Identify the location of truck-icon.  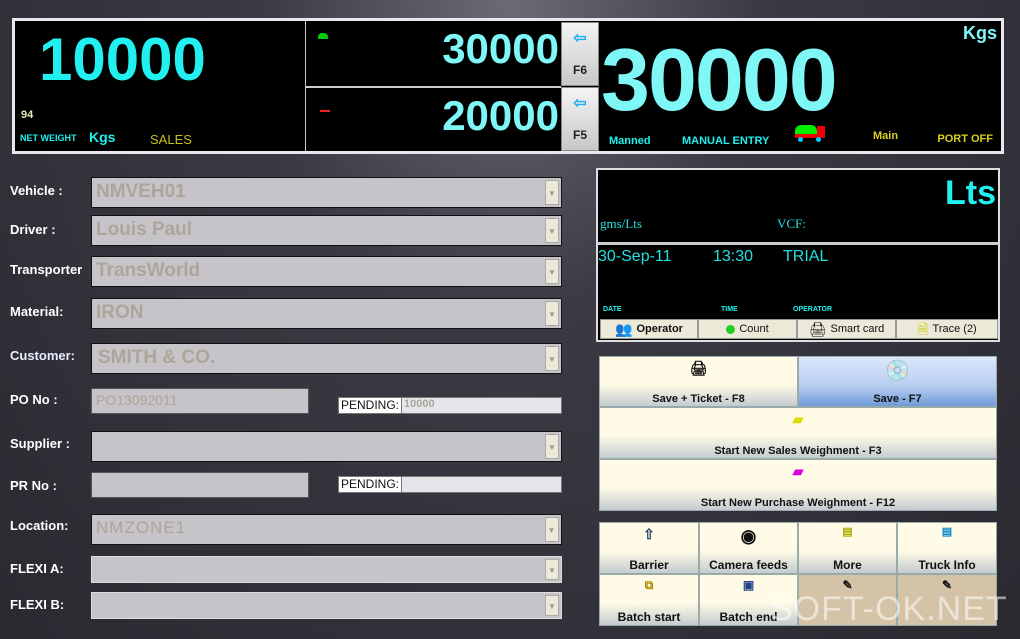
(810, 133).